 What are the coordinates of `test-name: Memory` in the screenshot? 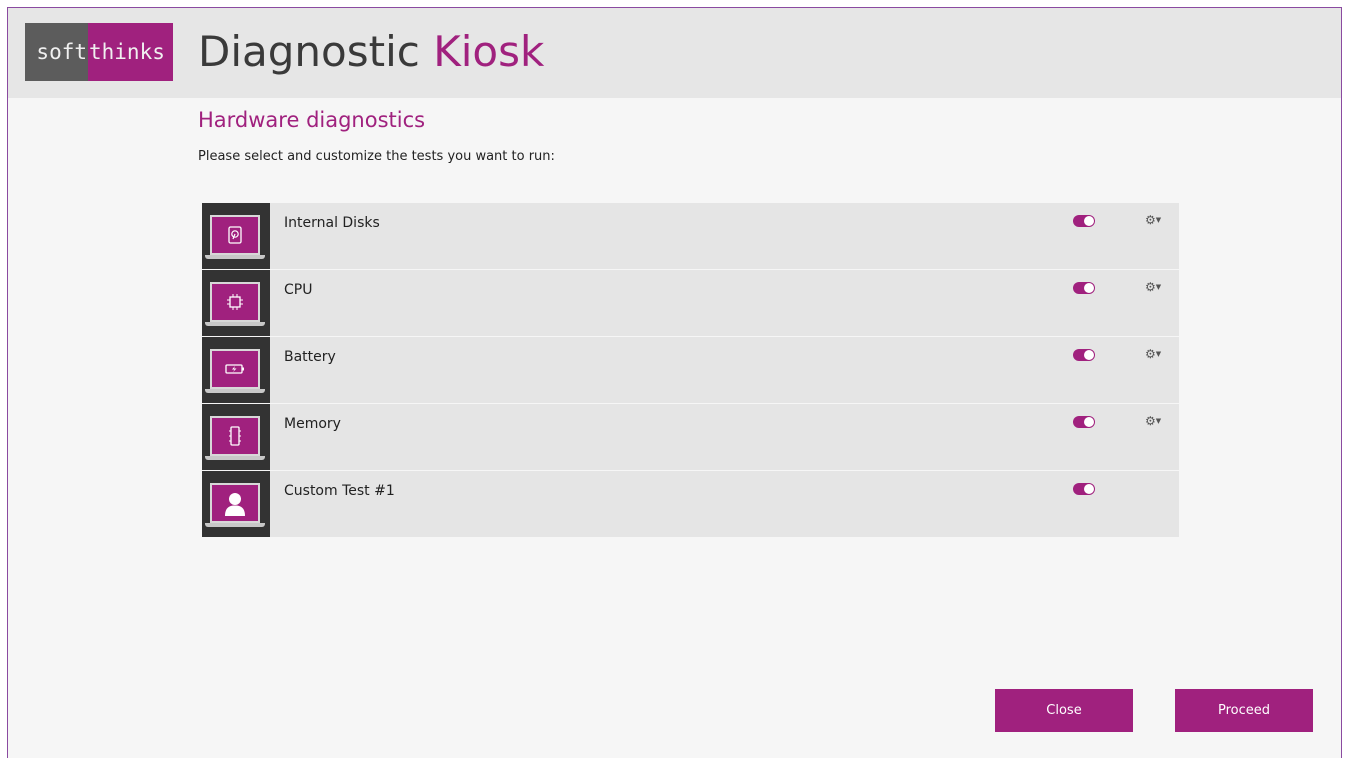 It's located at (312, 424).